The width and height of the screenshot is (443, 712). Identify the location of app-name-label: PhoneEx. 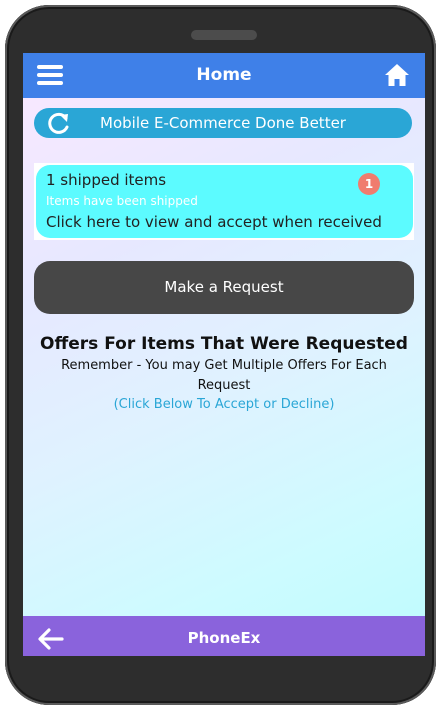
(224, 638).